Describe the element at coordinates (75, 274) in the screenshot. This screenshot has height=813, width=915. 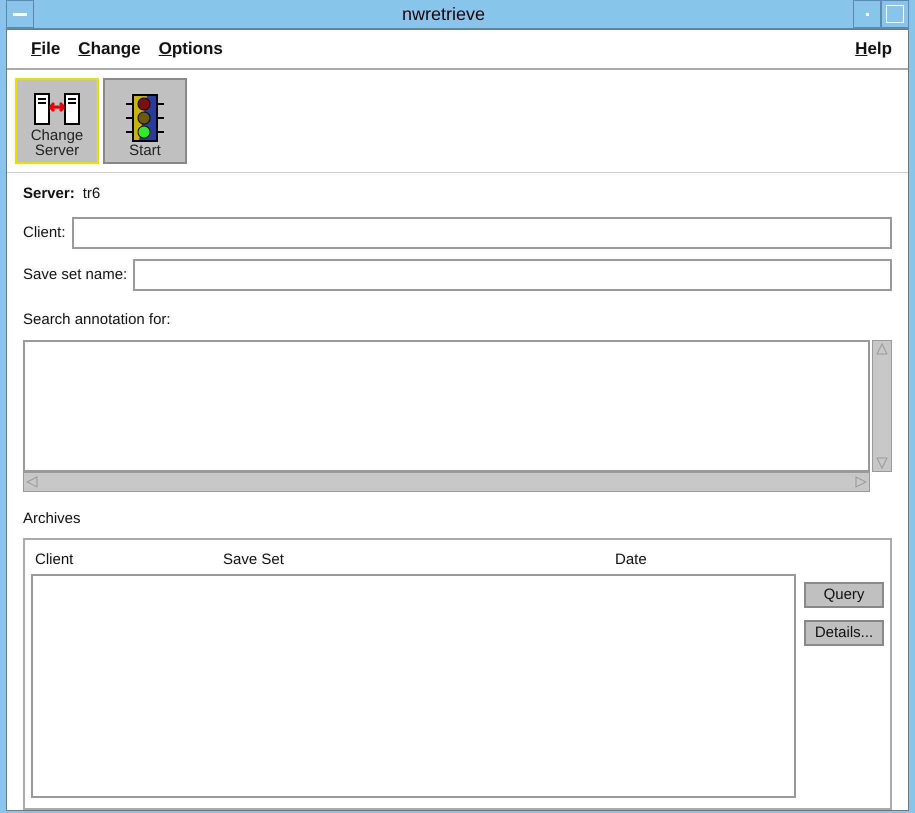
I see `field-label: Save set name:` at that location.